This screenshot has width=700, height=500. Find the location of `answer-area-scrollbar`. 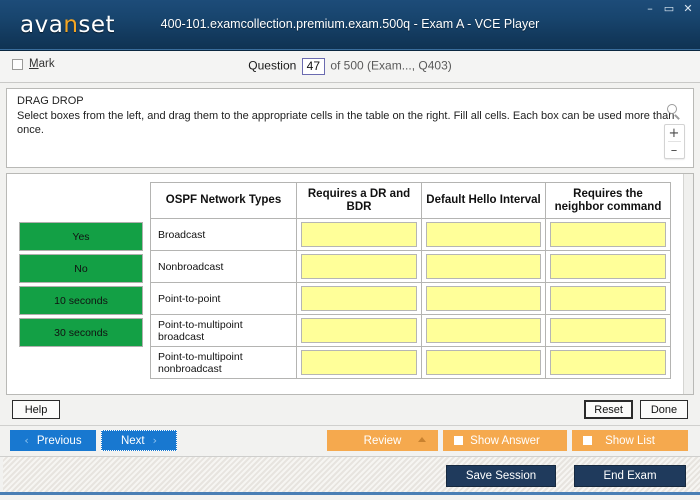

answer-area-scrollbar is located at coordinates (688, 284).